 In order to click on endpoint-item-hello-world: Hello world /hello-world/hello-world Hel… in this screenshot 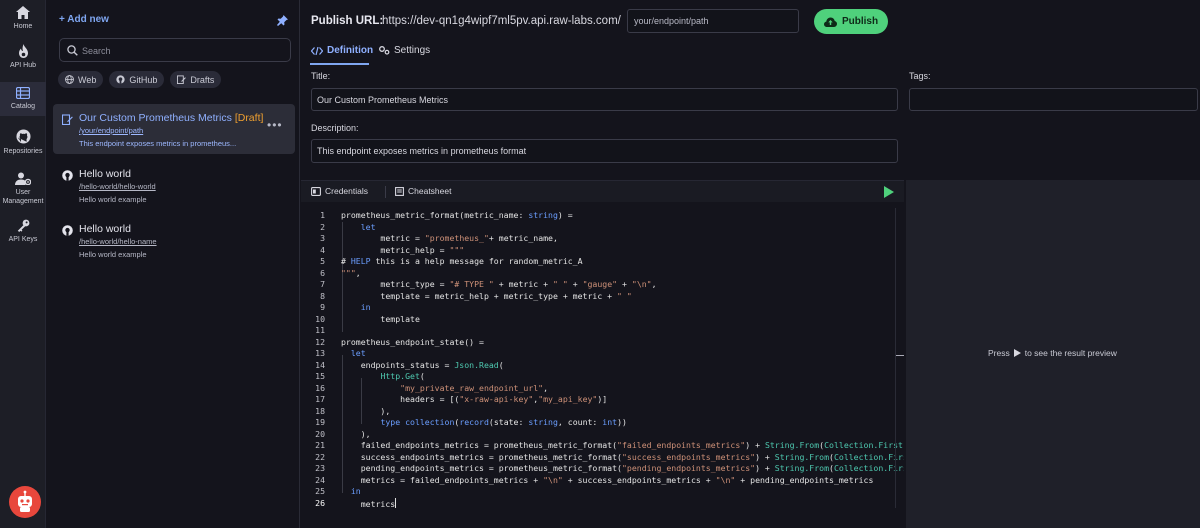, I will do `click(174, 185)`.